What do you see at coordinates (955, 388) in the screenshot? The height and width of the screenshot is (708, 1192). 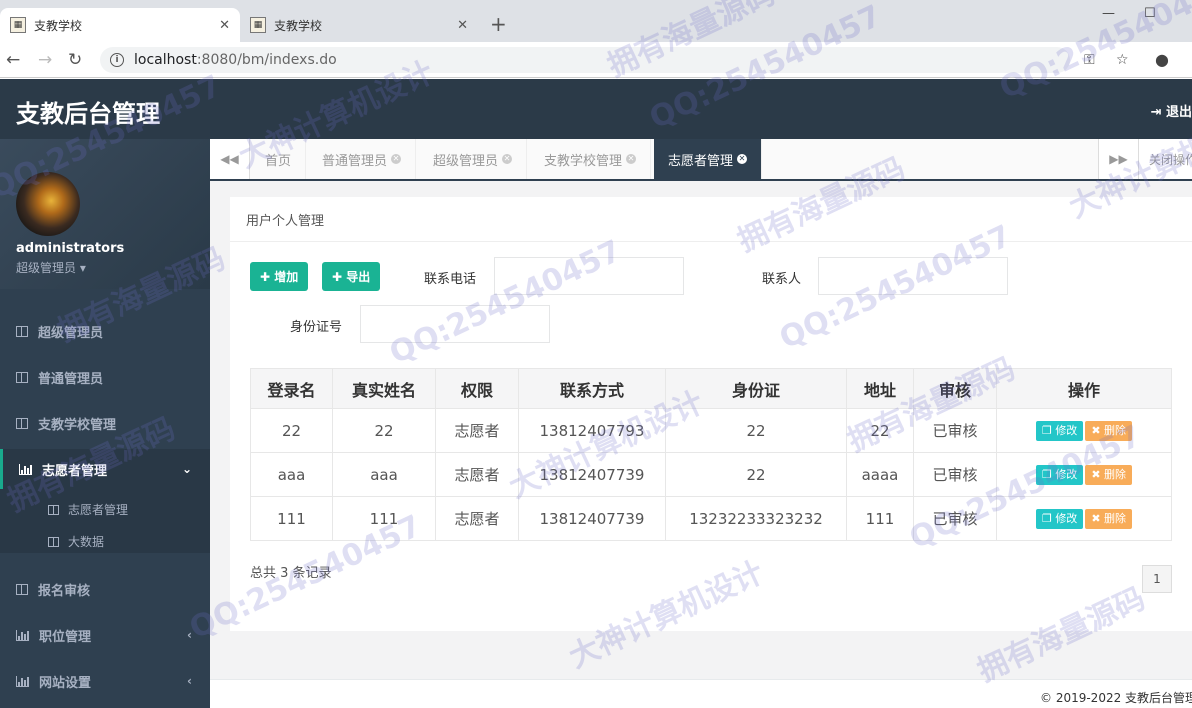 I see `column-header: 审核` at bounding box center [955, 388].